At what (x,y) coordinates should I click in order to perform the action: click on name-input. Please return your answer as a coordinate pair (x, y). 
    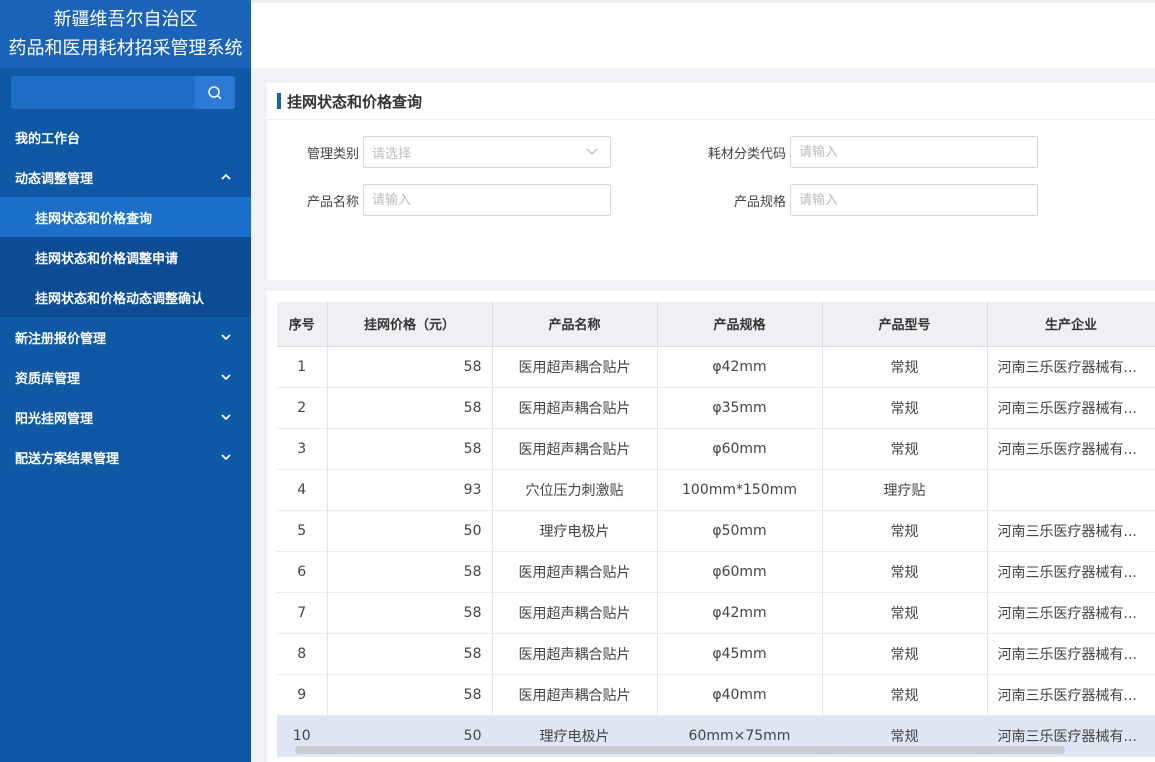
    Looking at the image, I should click on (487, 200).